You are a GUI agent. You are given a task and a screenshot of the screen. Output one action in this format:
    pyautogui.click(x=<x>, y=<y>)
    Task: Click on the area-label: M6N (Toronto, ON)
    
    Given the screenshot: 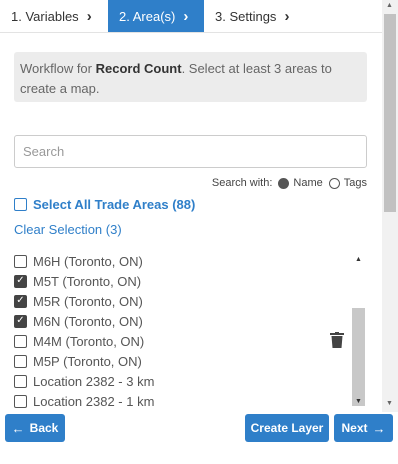 What is the action you would take?
    pyautogui.click(x=88, y=321)
    